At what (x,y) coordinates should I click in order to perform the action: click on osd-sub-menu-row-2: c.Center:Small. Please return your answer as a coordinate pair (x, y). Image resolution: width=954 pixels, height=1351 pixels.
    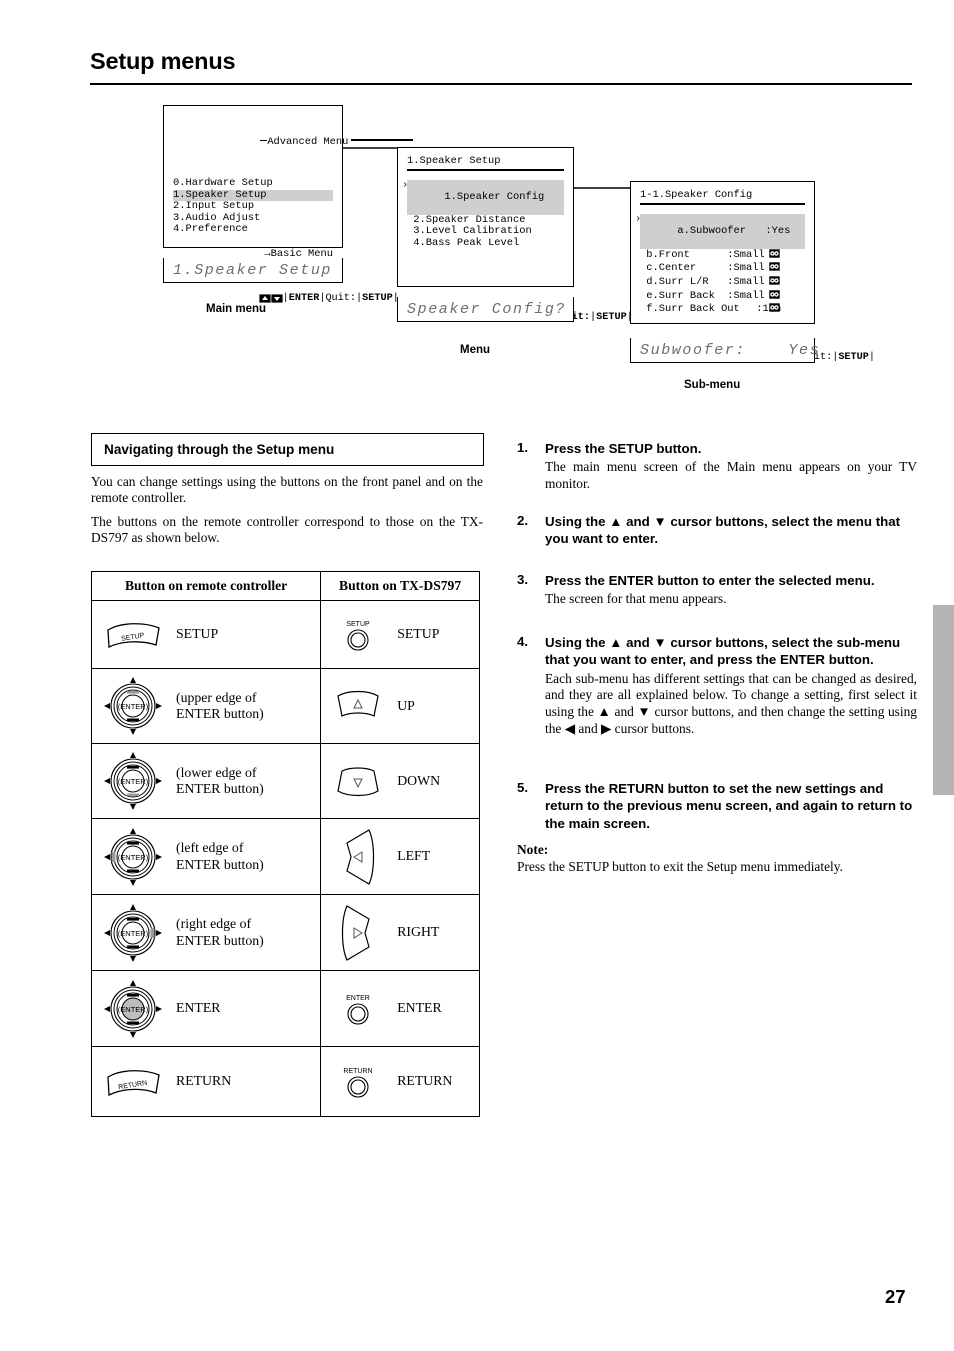
    Looking at the image, I should click on (722, 269).